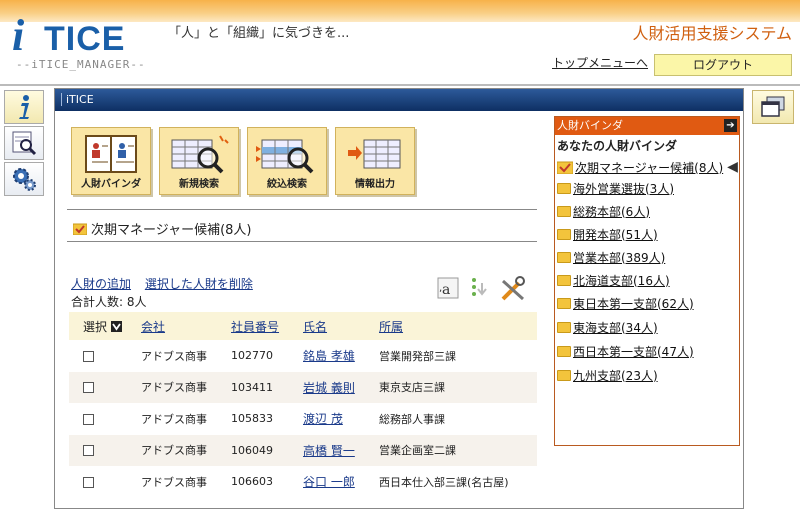 Image resolution: width=800 pixels, height=509 pixels. I want to click on mini-toolbar: a ,, so click(481, 289).